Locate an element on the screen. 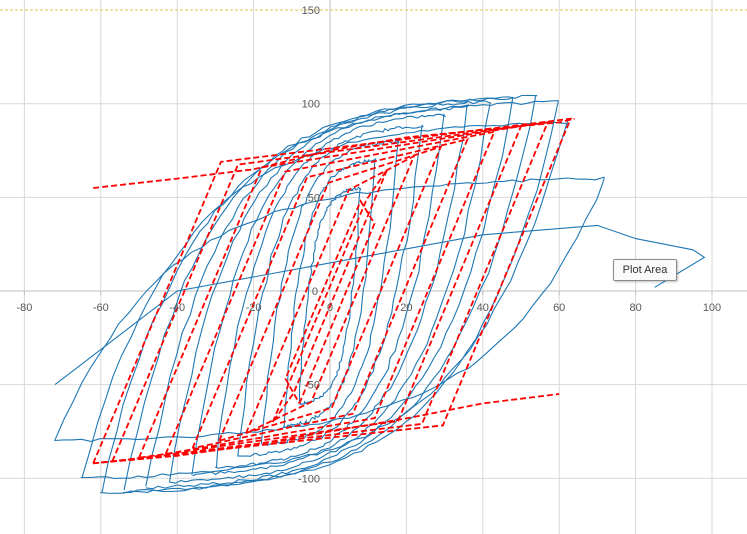 This screenshot has height=534, width=747. x-tick-label: 40 is located at coordinates (483, 308).